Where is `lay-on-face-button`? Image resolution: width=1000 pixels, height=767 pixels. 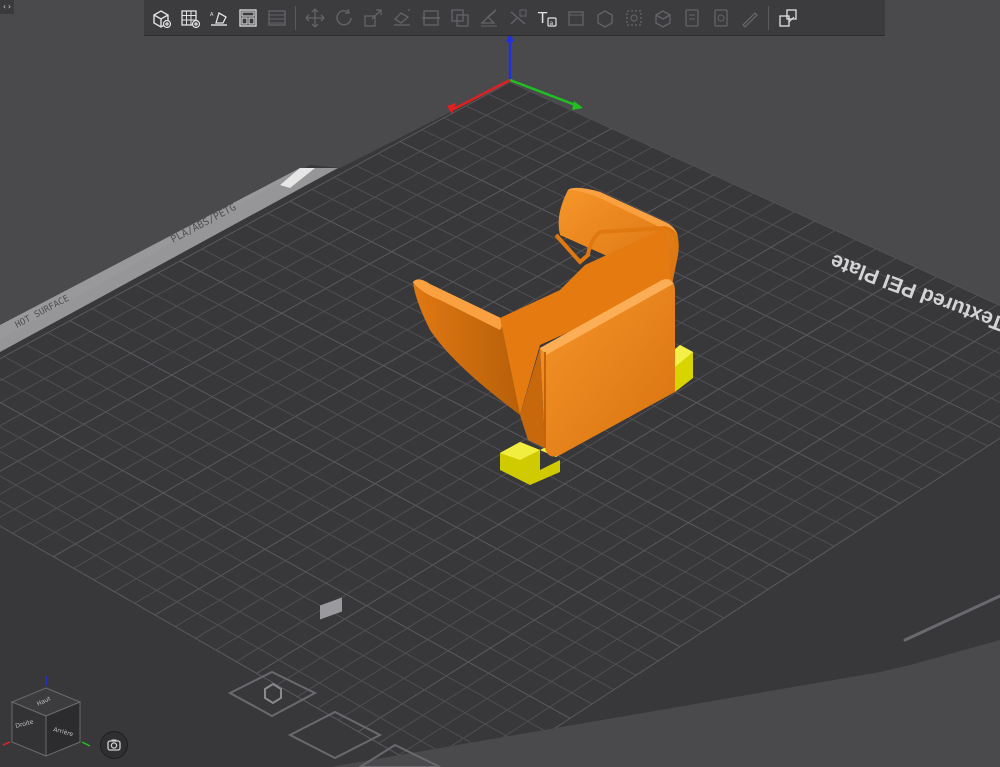
lay-on-face-button is located at coordinates (401, 17).